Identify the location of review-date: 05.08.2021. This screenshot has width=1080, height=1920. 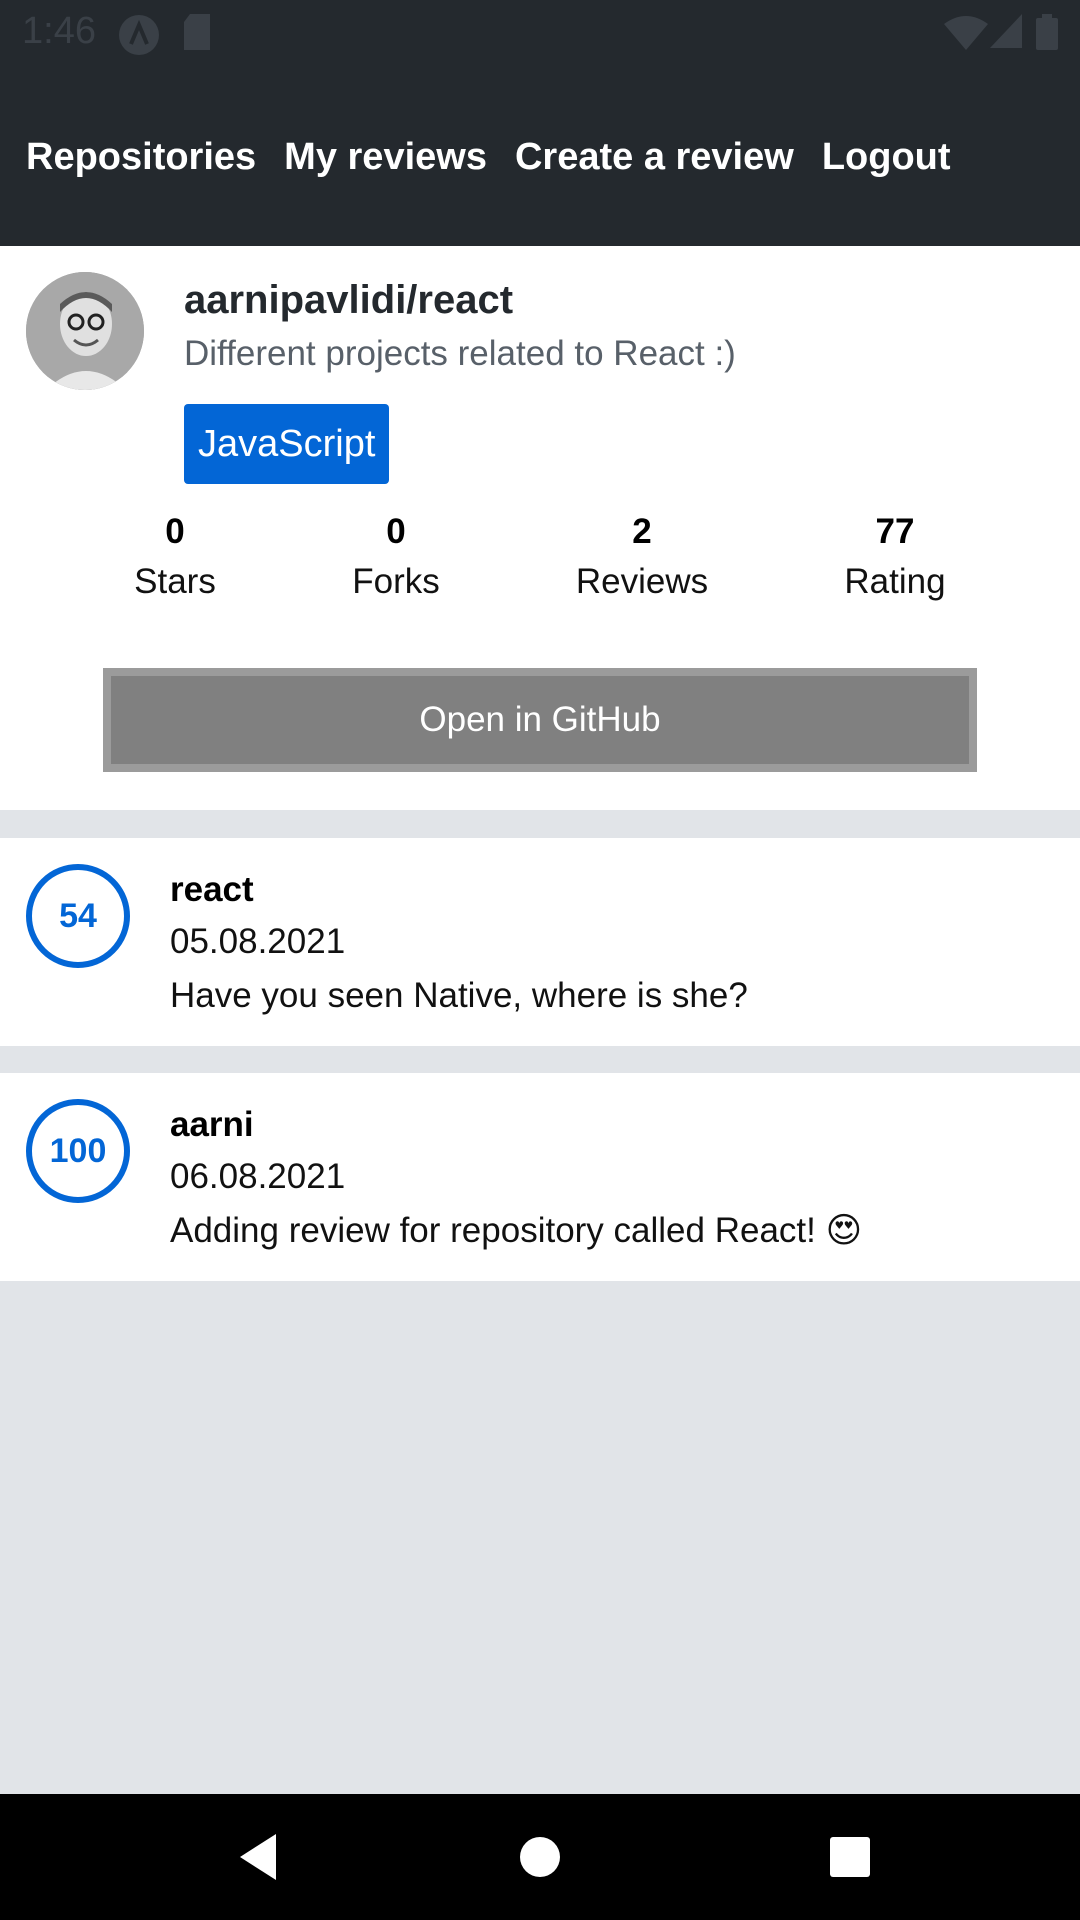
(258, 941).